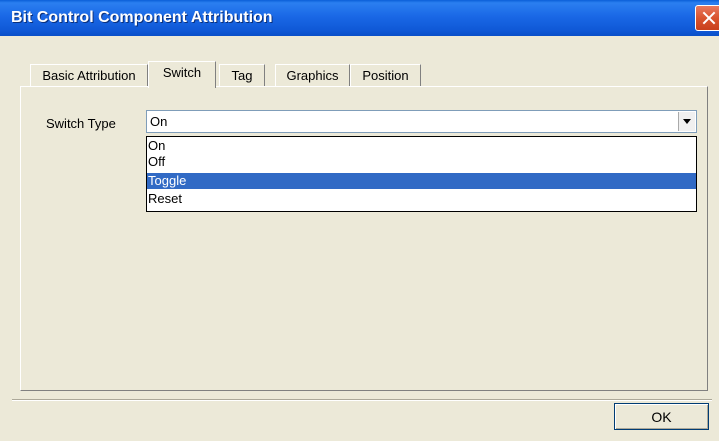 The image size is (719, 441). I want to click on tab-label: Graphics, so click(312, 75).